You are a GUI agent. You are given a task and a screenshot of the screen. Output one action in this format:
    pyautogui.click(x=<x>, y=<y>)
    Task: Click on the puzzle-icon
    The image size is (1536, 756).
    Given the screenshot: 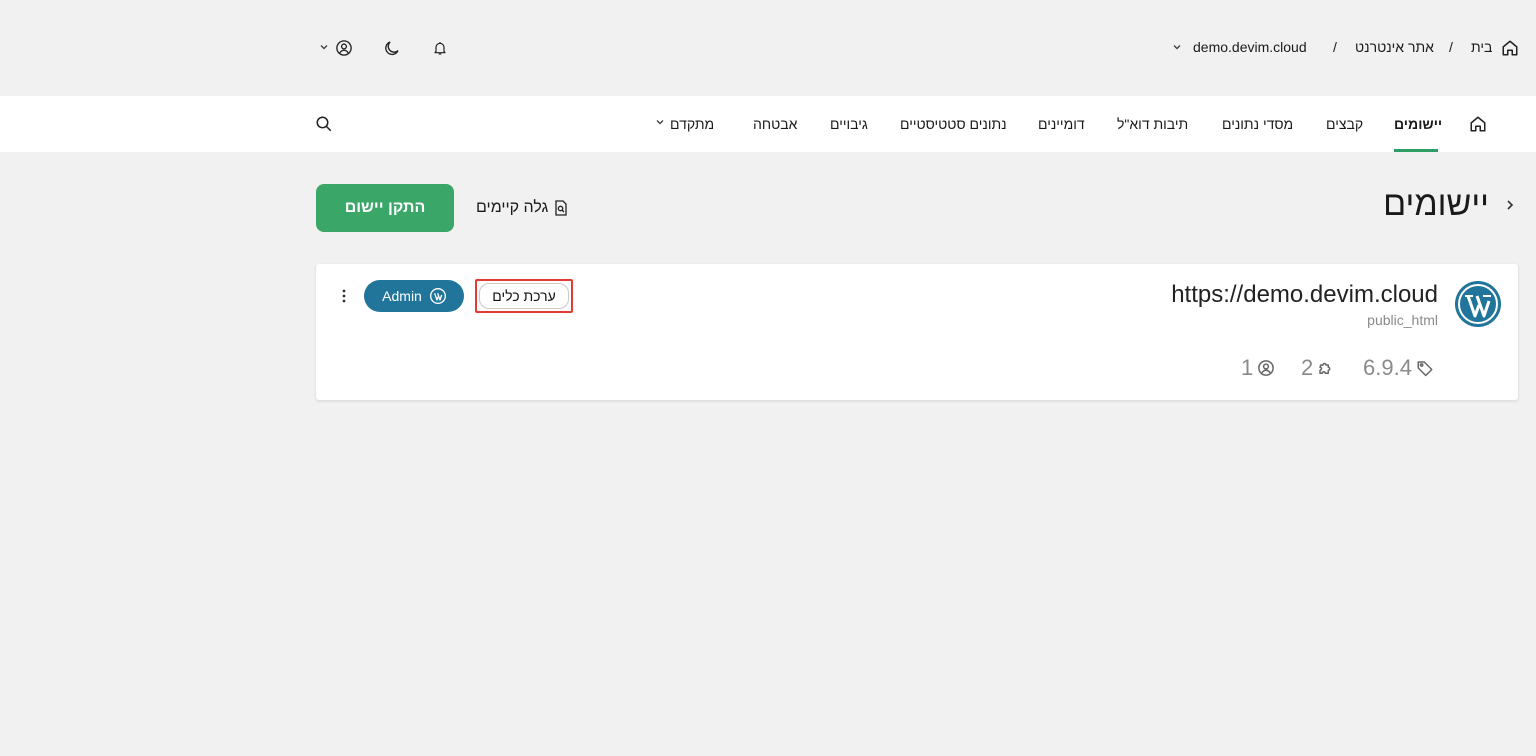 What is the action you would take?
    pyautogui.click(x=1326, y=368)
    